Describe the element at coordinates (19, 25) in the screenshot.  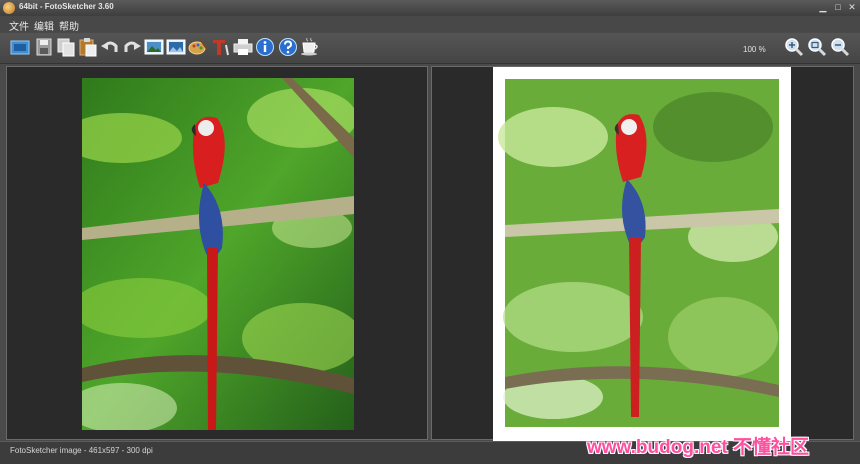
I see `menu-file: 文件` at that location.